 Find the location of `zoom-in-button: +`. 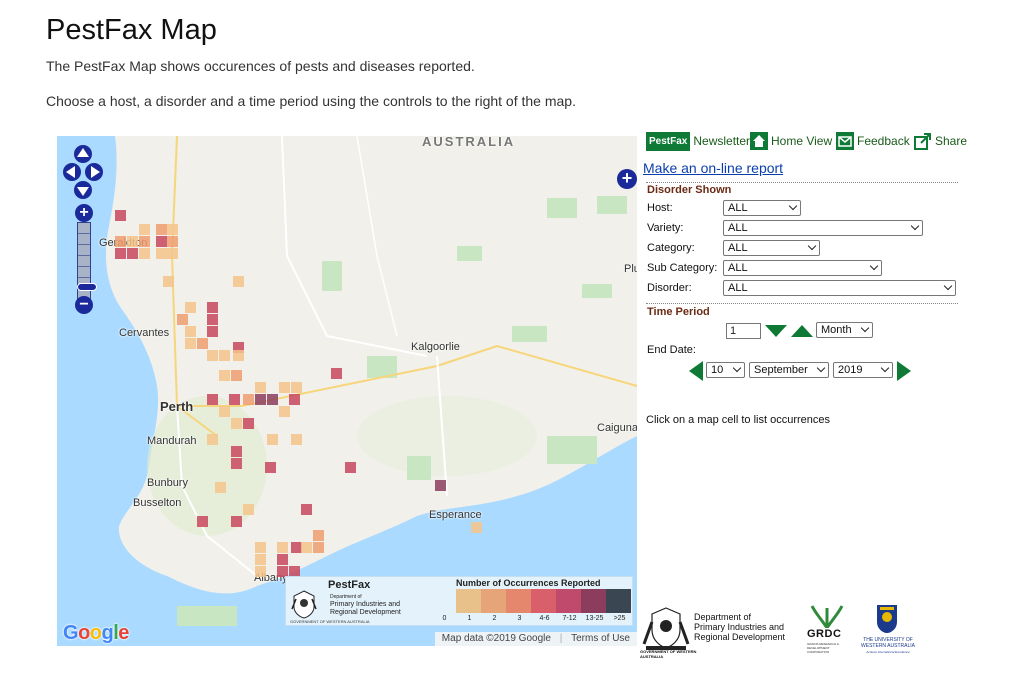

zoom-in-button: + is located at coordinates (84, 213).